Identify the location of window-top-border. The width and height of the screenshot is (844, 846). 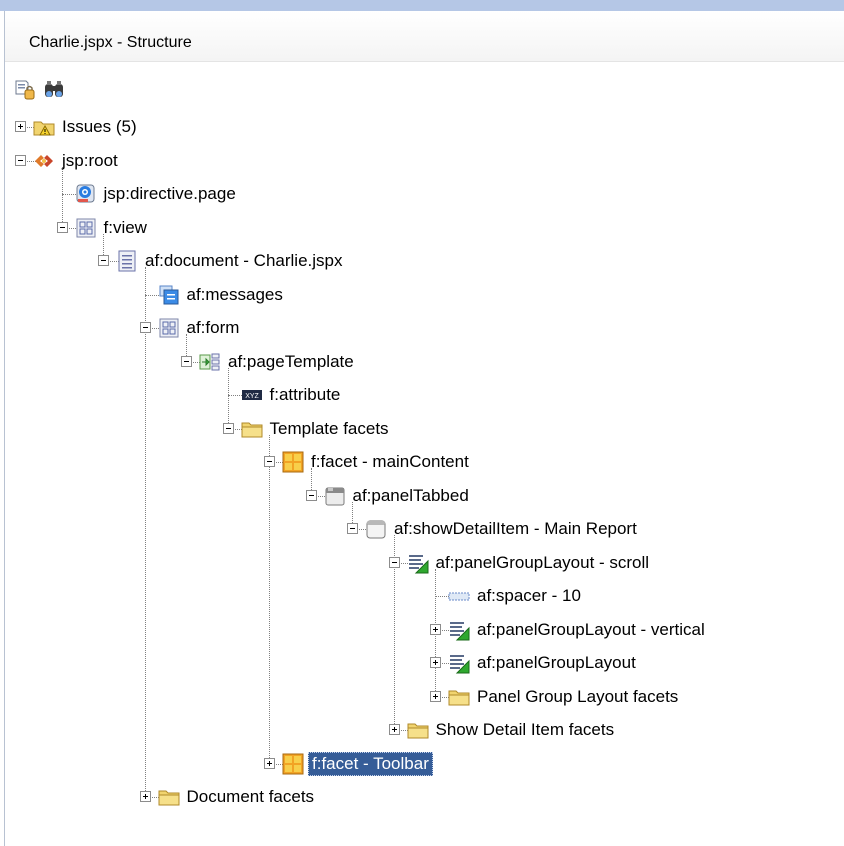
(422, 5).